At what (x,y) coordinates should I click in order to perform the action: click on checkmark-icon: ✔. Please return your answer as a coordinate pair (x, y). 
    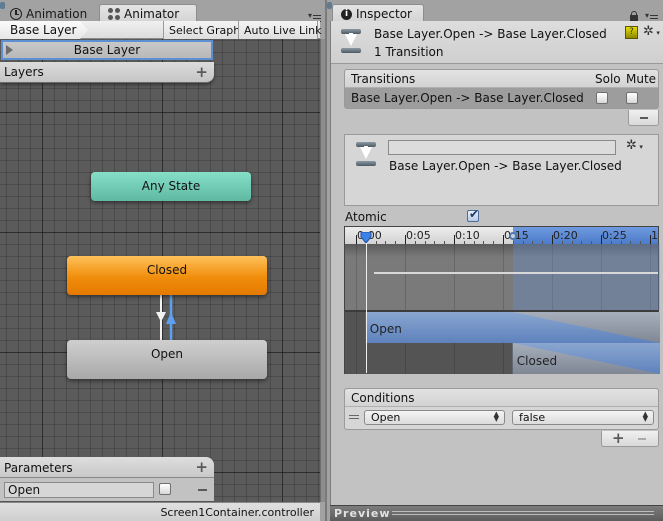
    Looking at the image, I should click on (474, 214).